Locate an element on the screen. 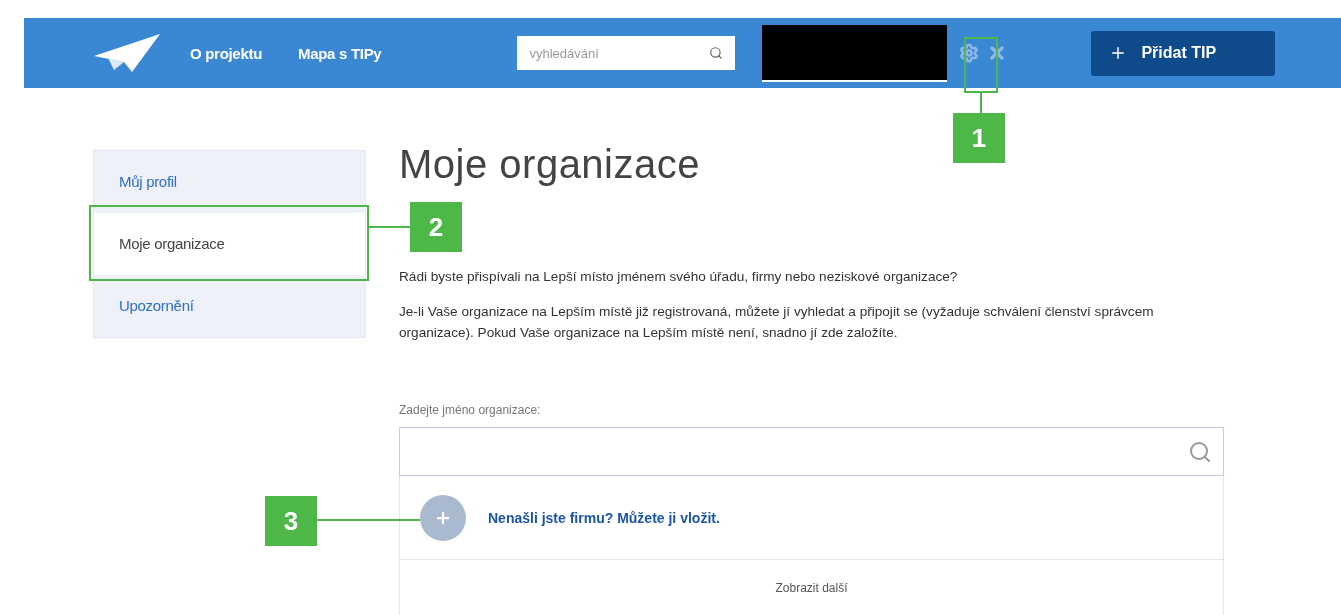  nav-link: O projektu is located at coordinates (226, 53).